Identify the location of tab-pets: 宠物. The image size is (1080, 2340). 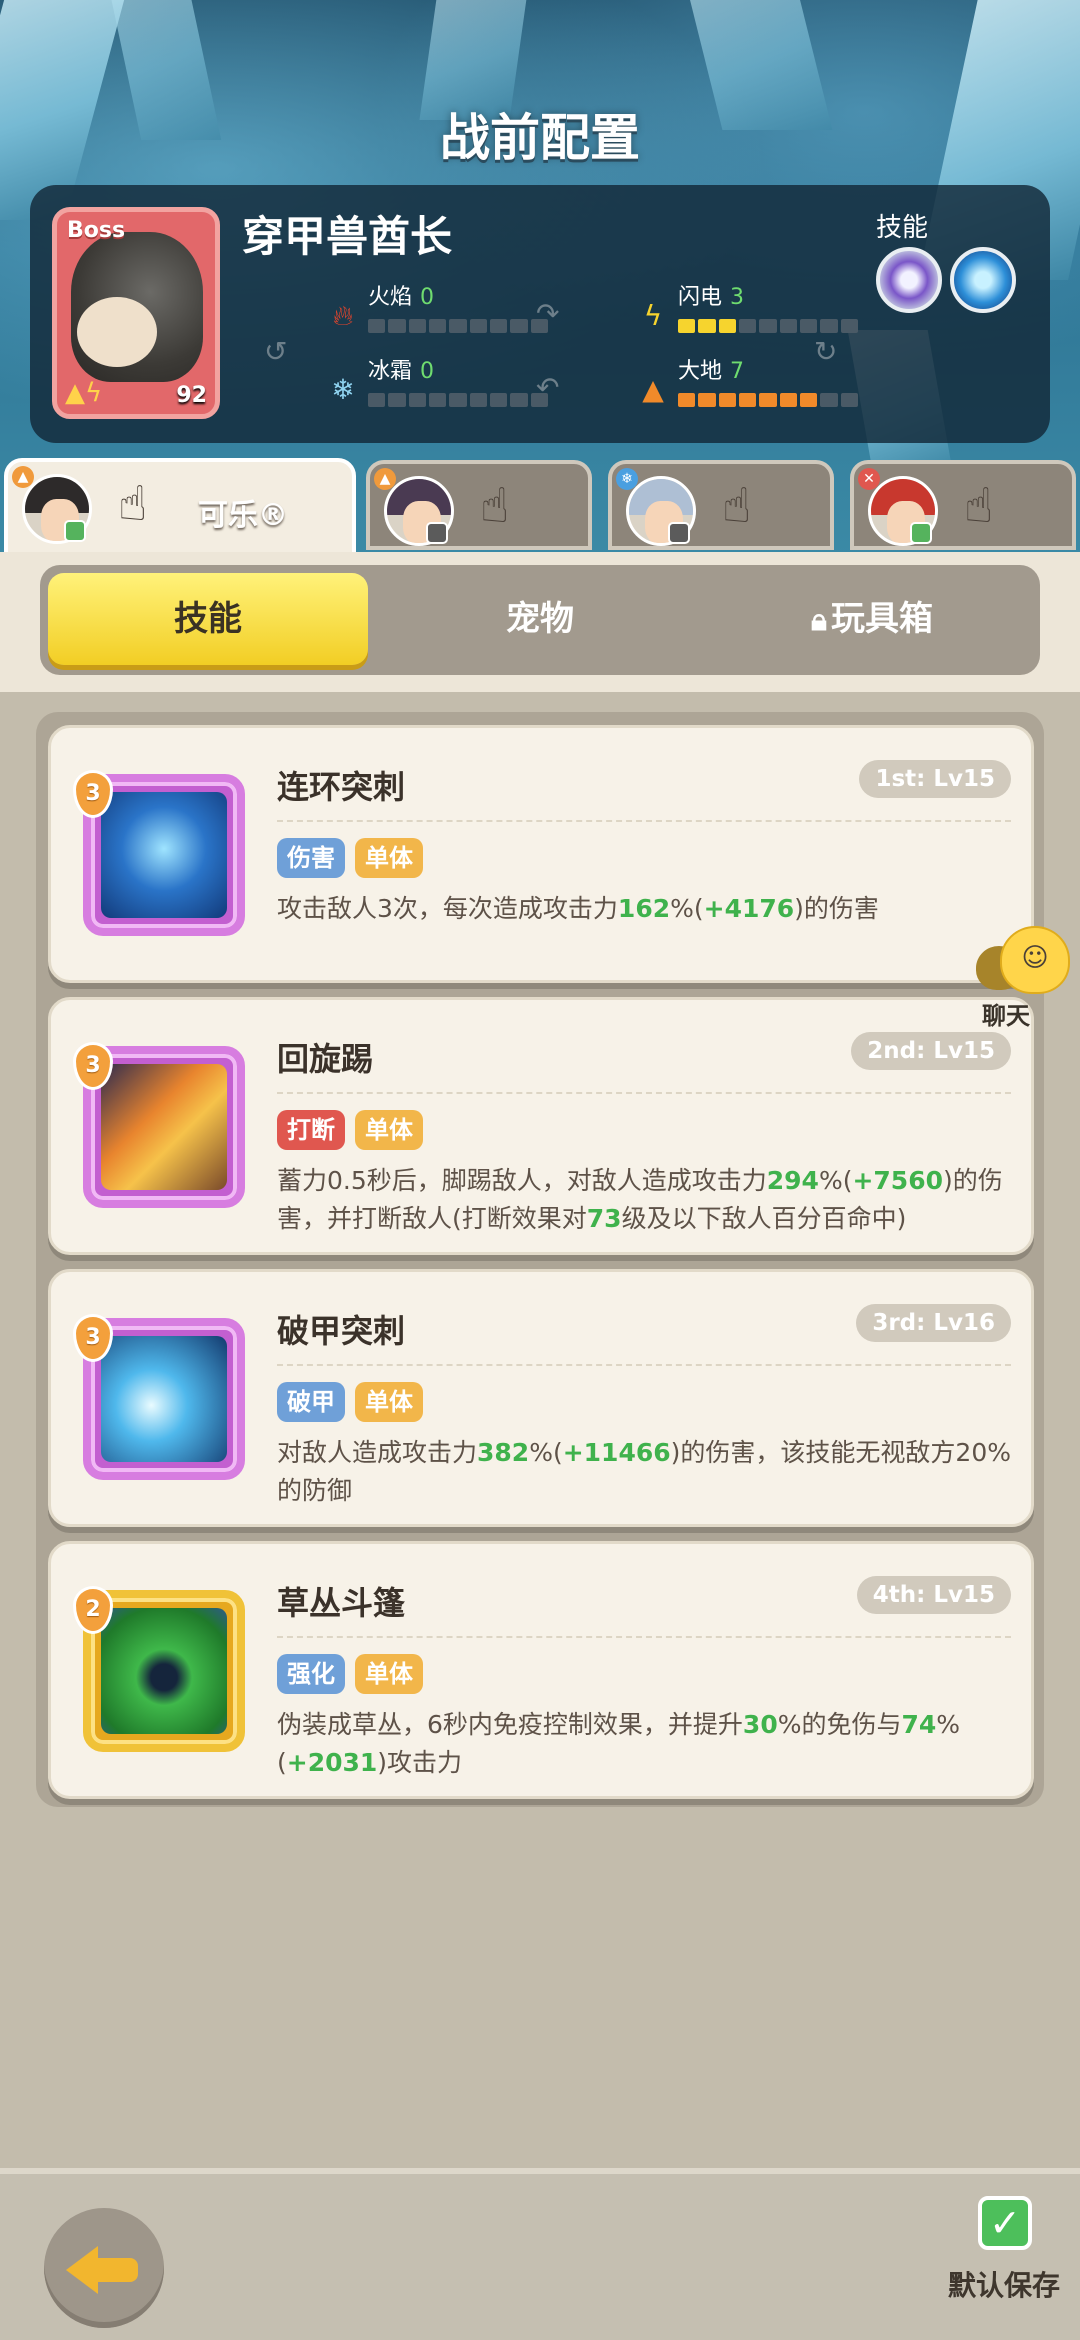
(540, 619).